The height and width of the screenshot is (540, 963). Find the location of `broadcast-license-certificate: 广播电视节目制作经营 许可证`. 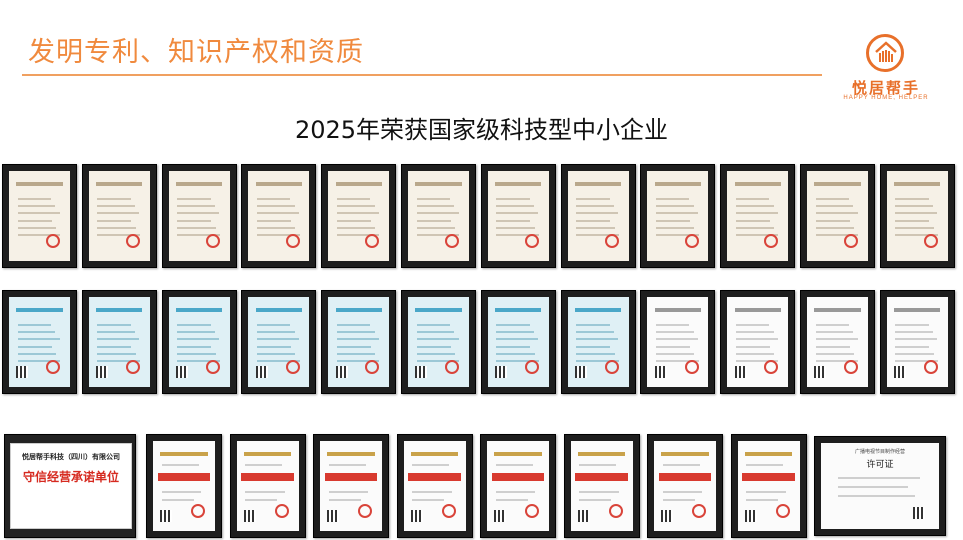

broadcast-license-certificate: 广播电视节目制作经营 许可证 is located at coordinates (880, 486).